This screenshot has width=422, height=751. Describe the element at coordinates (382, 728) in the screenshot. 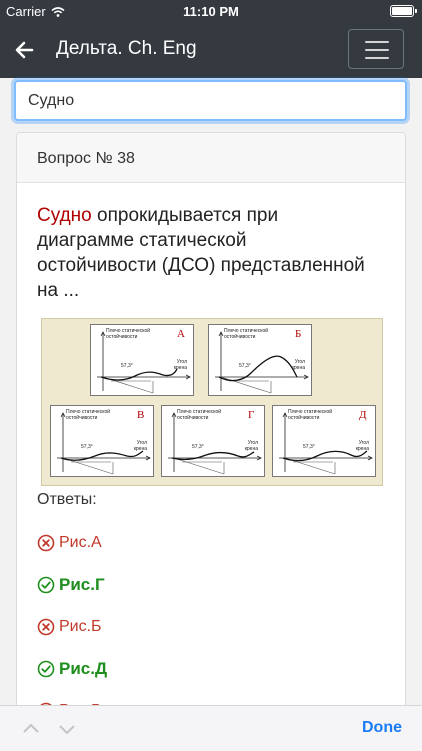

I see `done-button: Done` at that location.